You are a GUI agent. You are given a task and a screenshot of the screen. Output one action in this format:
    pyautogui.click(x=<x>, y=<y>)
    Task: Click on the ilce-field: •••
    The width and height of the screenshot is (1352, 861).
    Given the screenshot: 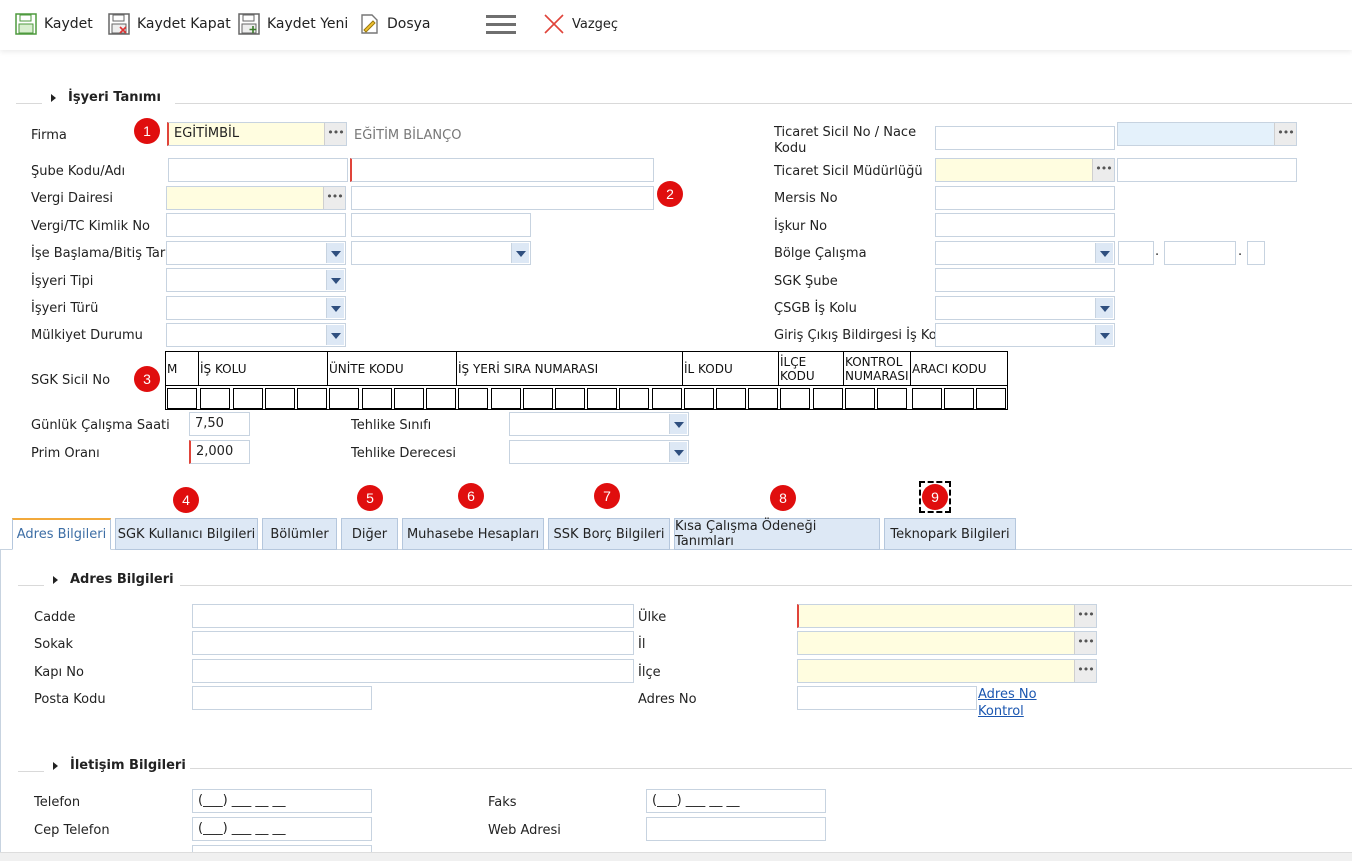 What is the action you would take?
    pyautogui.click(x=947, y=671)
    